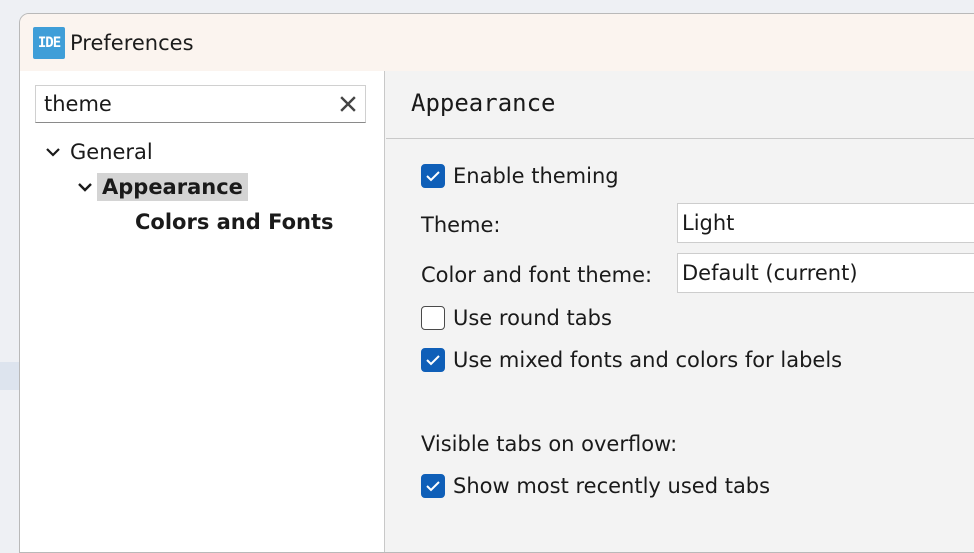  I want to click on color-font-theme-select: Default (current), so click(825, 273).